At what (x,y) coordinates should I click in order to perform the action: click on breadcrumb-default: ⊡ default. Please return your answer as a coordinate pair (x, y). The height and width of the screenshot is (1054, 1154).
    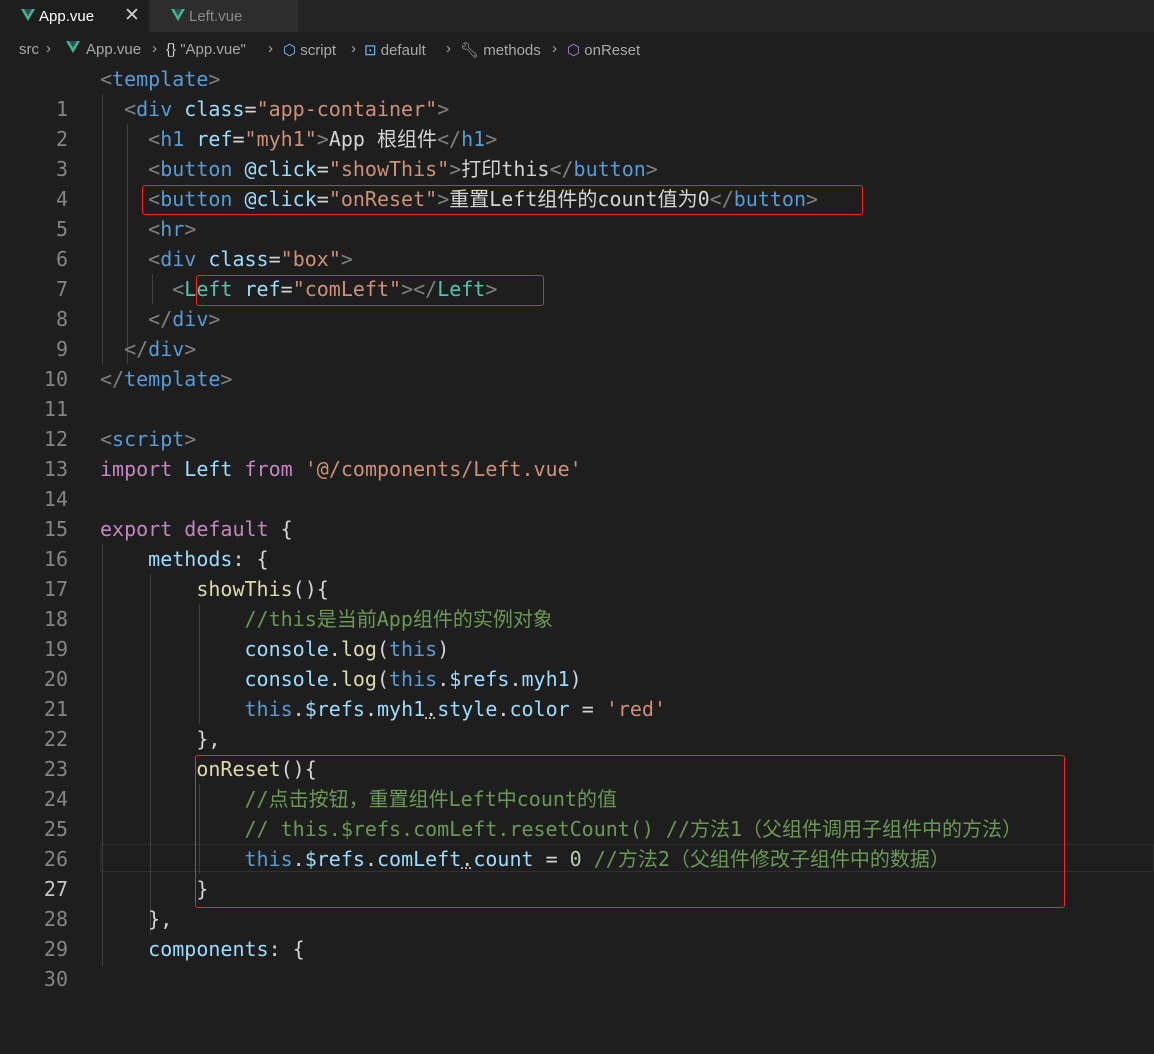
    Looking at the image, I should click on (395, 50).